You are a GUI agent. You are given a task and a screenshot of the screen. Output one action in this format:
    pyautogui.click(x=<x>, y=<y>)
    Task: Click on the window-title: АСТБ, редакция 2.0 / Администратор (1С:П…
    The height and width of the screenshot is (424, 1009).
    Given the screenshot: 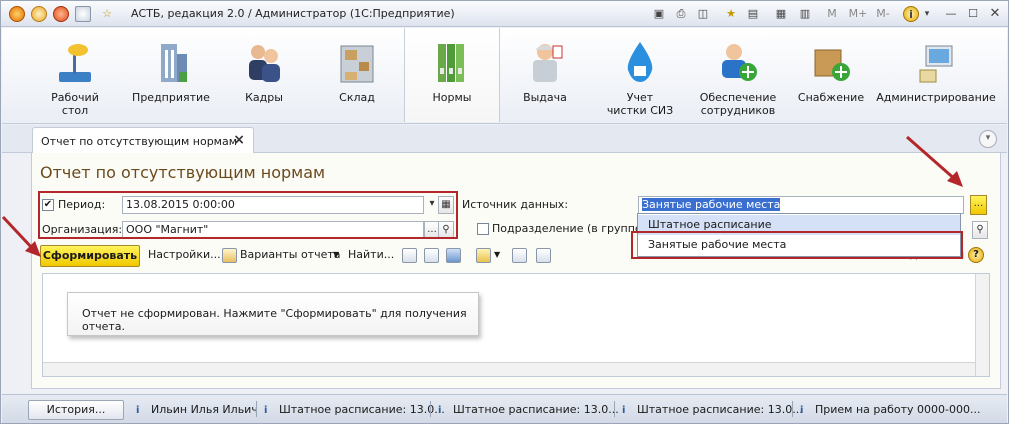 What is the action you would take?
    pyautogui.click(x=293, y=13)
    